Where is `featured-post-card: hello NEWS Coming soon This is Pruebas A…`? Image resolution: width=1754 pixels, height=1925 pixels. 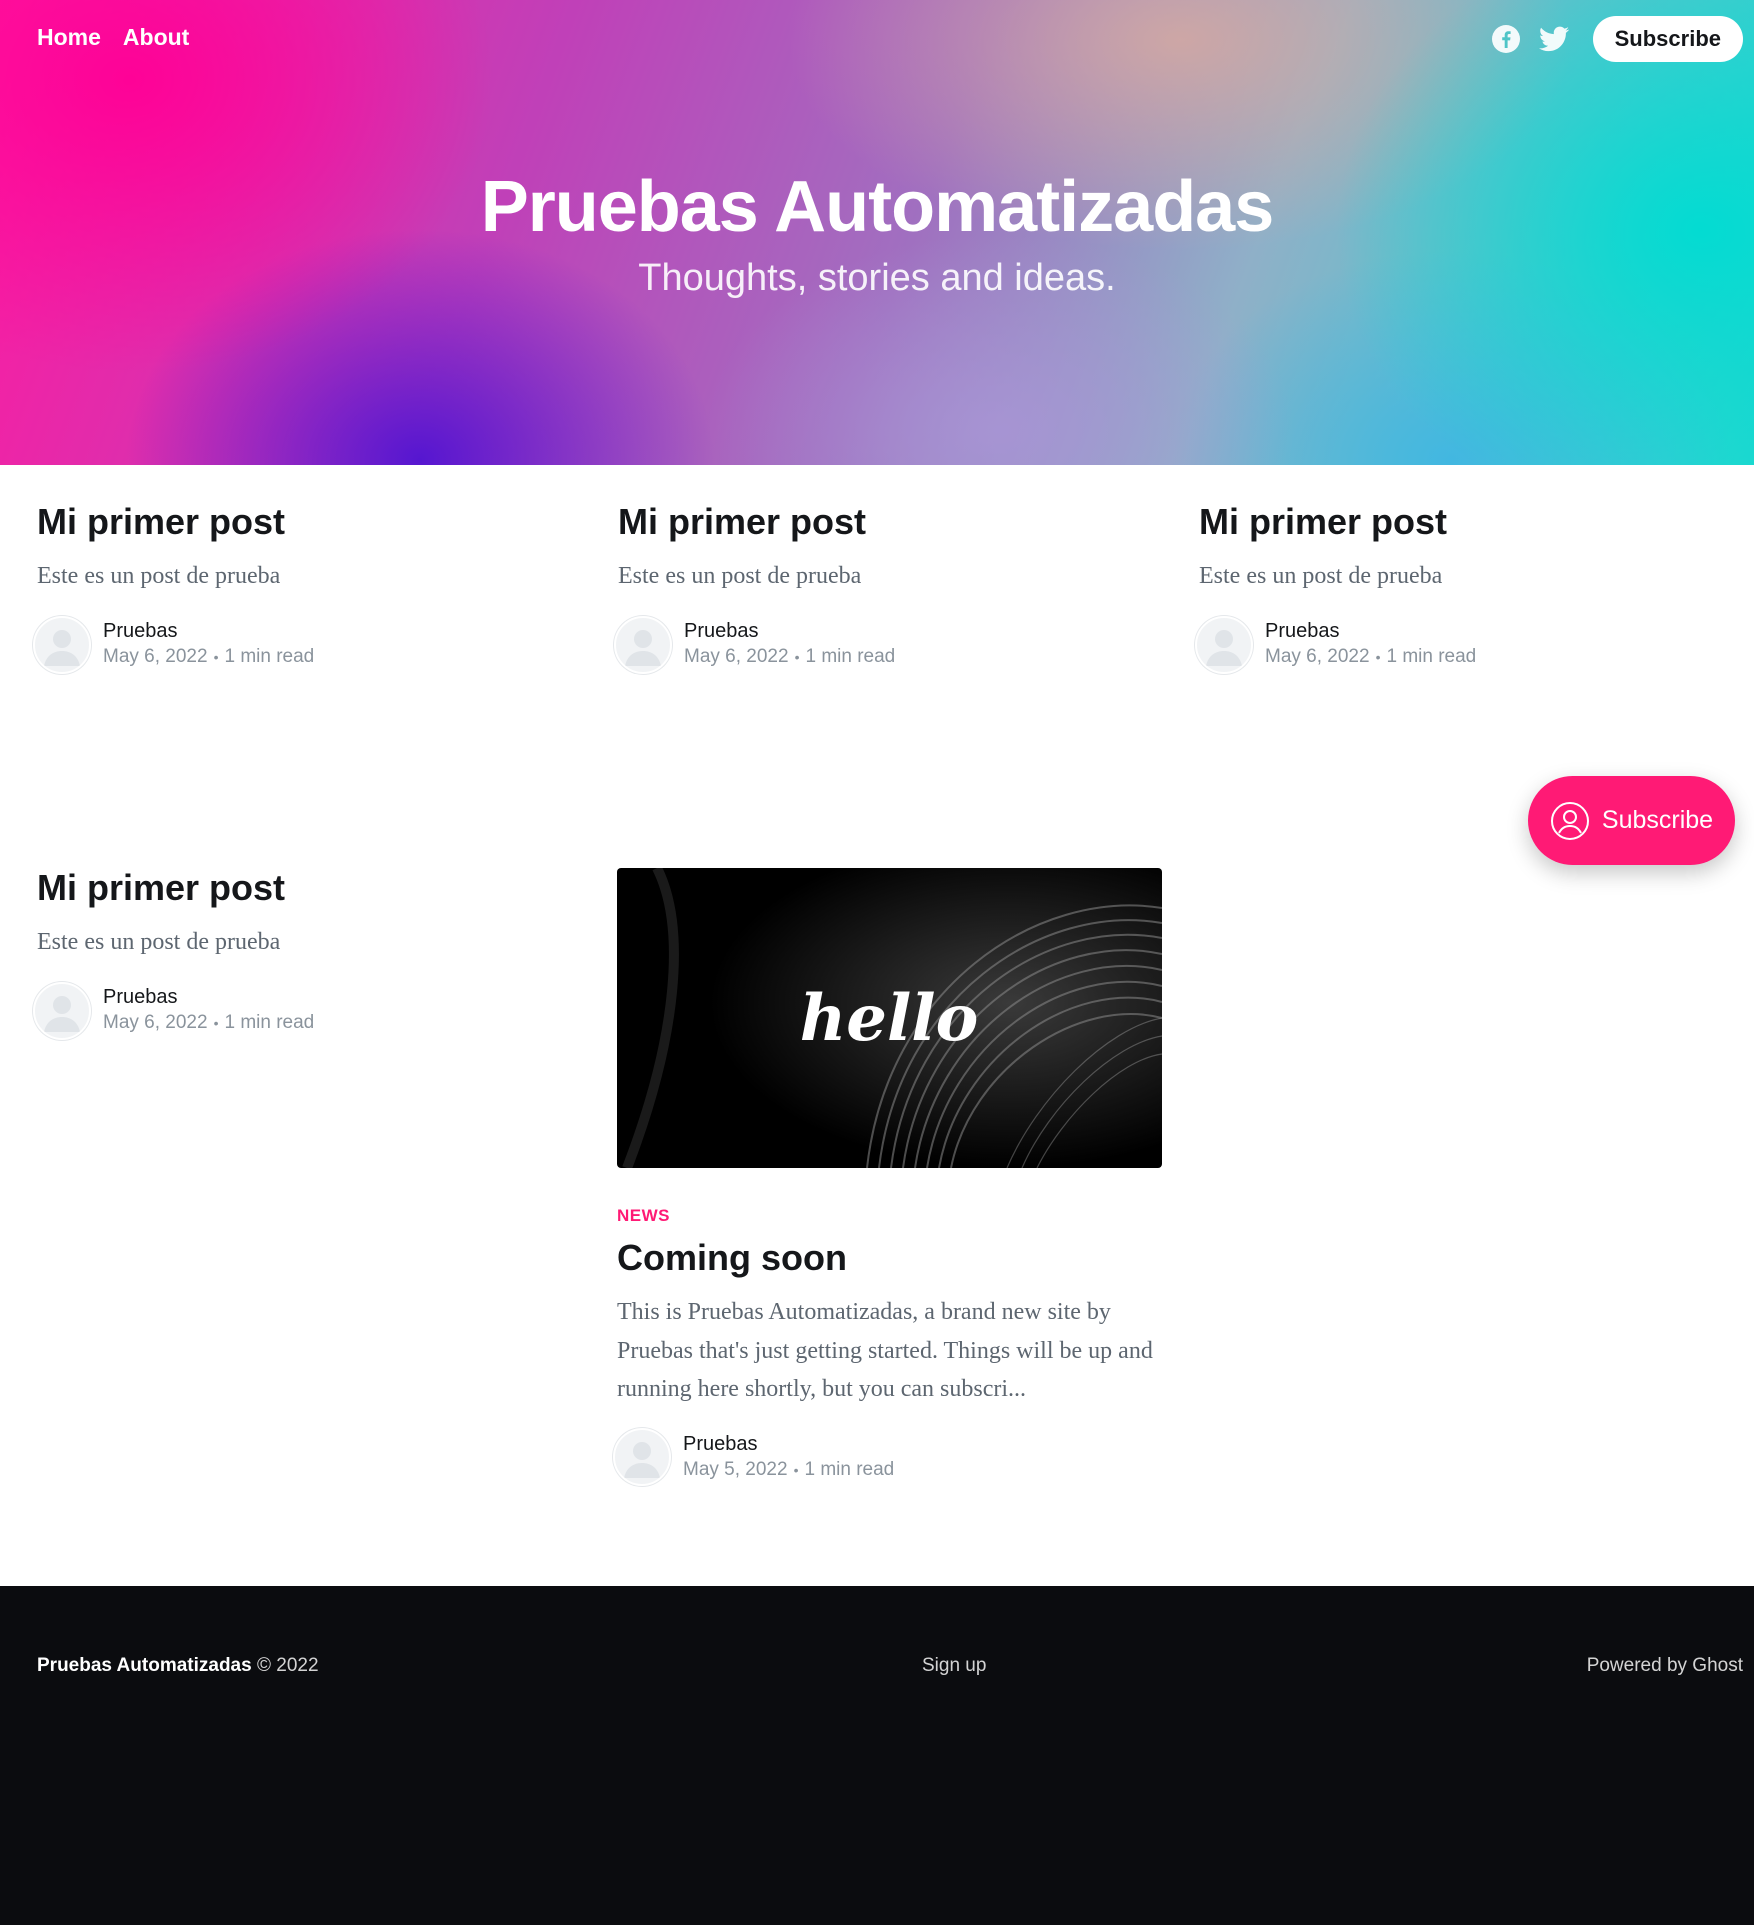
featured-post-card: hello NEWS Coming soon This is Pruebas A… is located at coordinates (887, 1177).